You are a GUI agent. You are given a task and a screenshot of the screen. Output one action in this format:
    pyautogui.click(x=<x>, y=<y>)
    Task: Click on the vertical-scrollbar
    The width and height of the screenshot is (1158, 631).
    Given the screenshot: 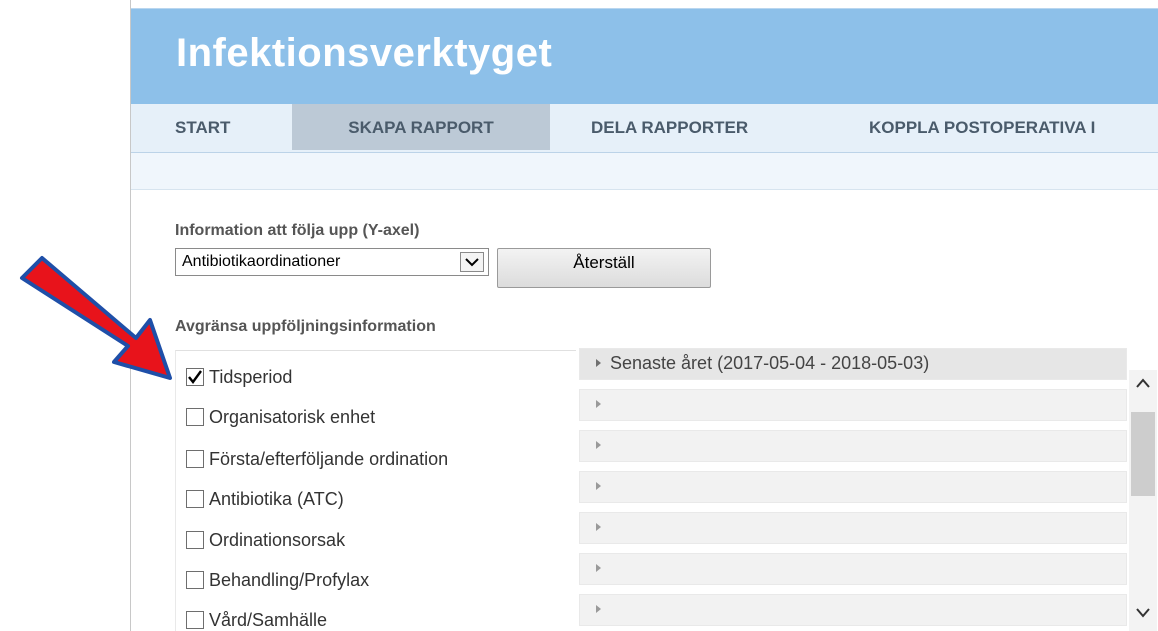 What is the action you would take?
    pyautogui.click(x=1143, y=500)
    